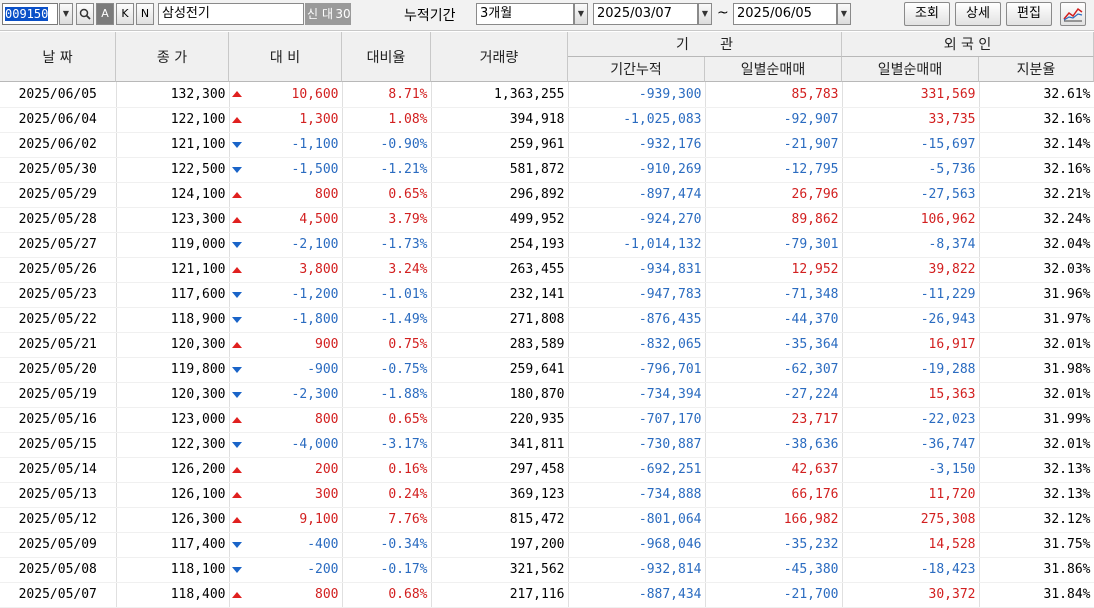  I want to click on institution-daily-cell: -38,636, so click(774, 445).